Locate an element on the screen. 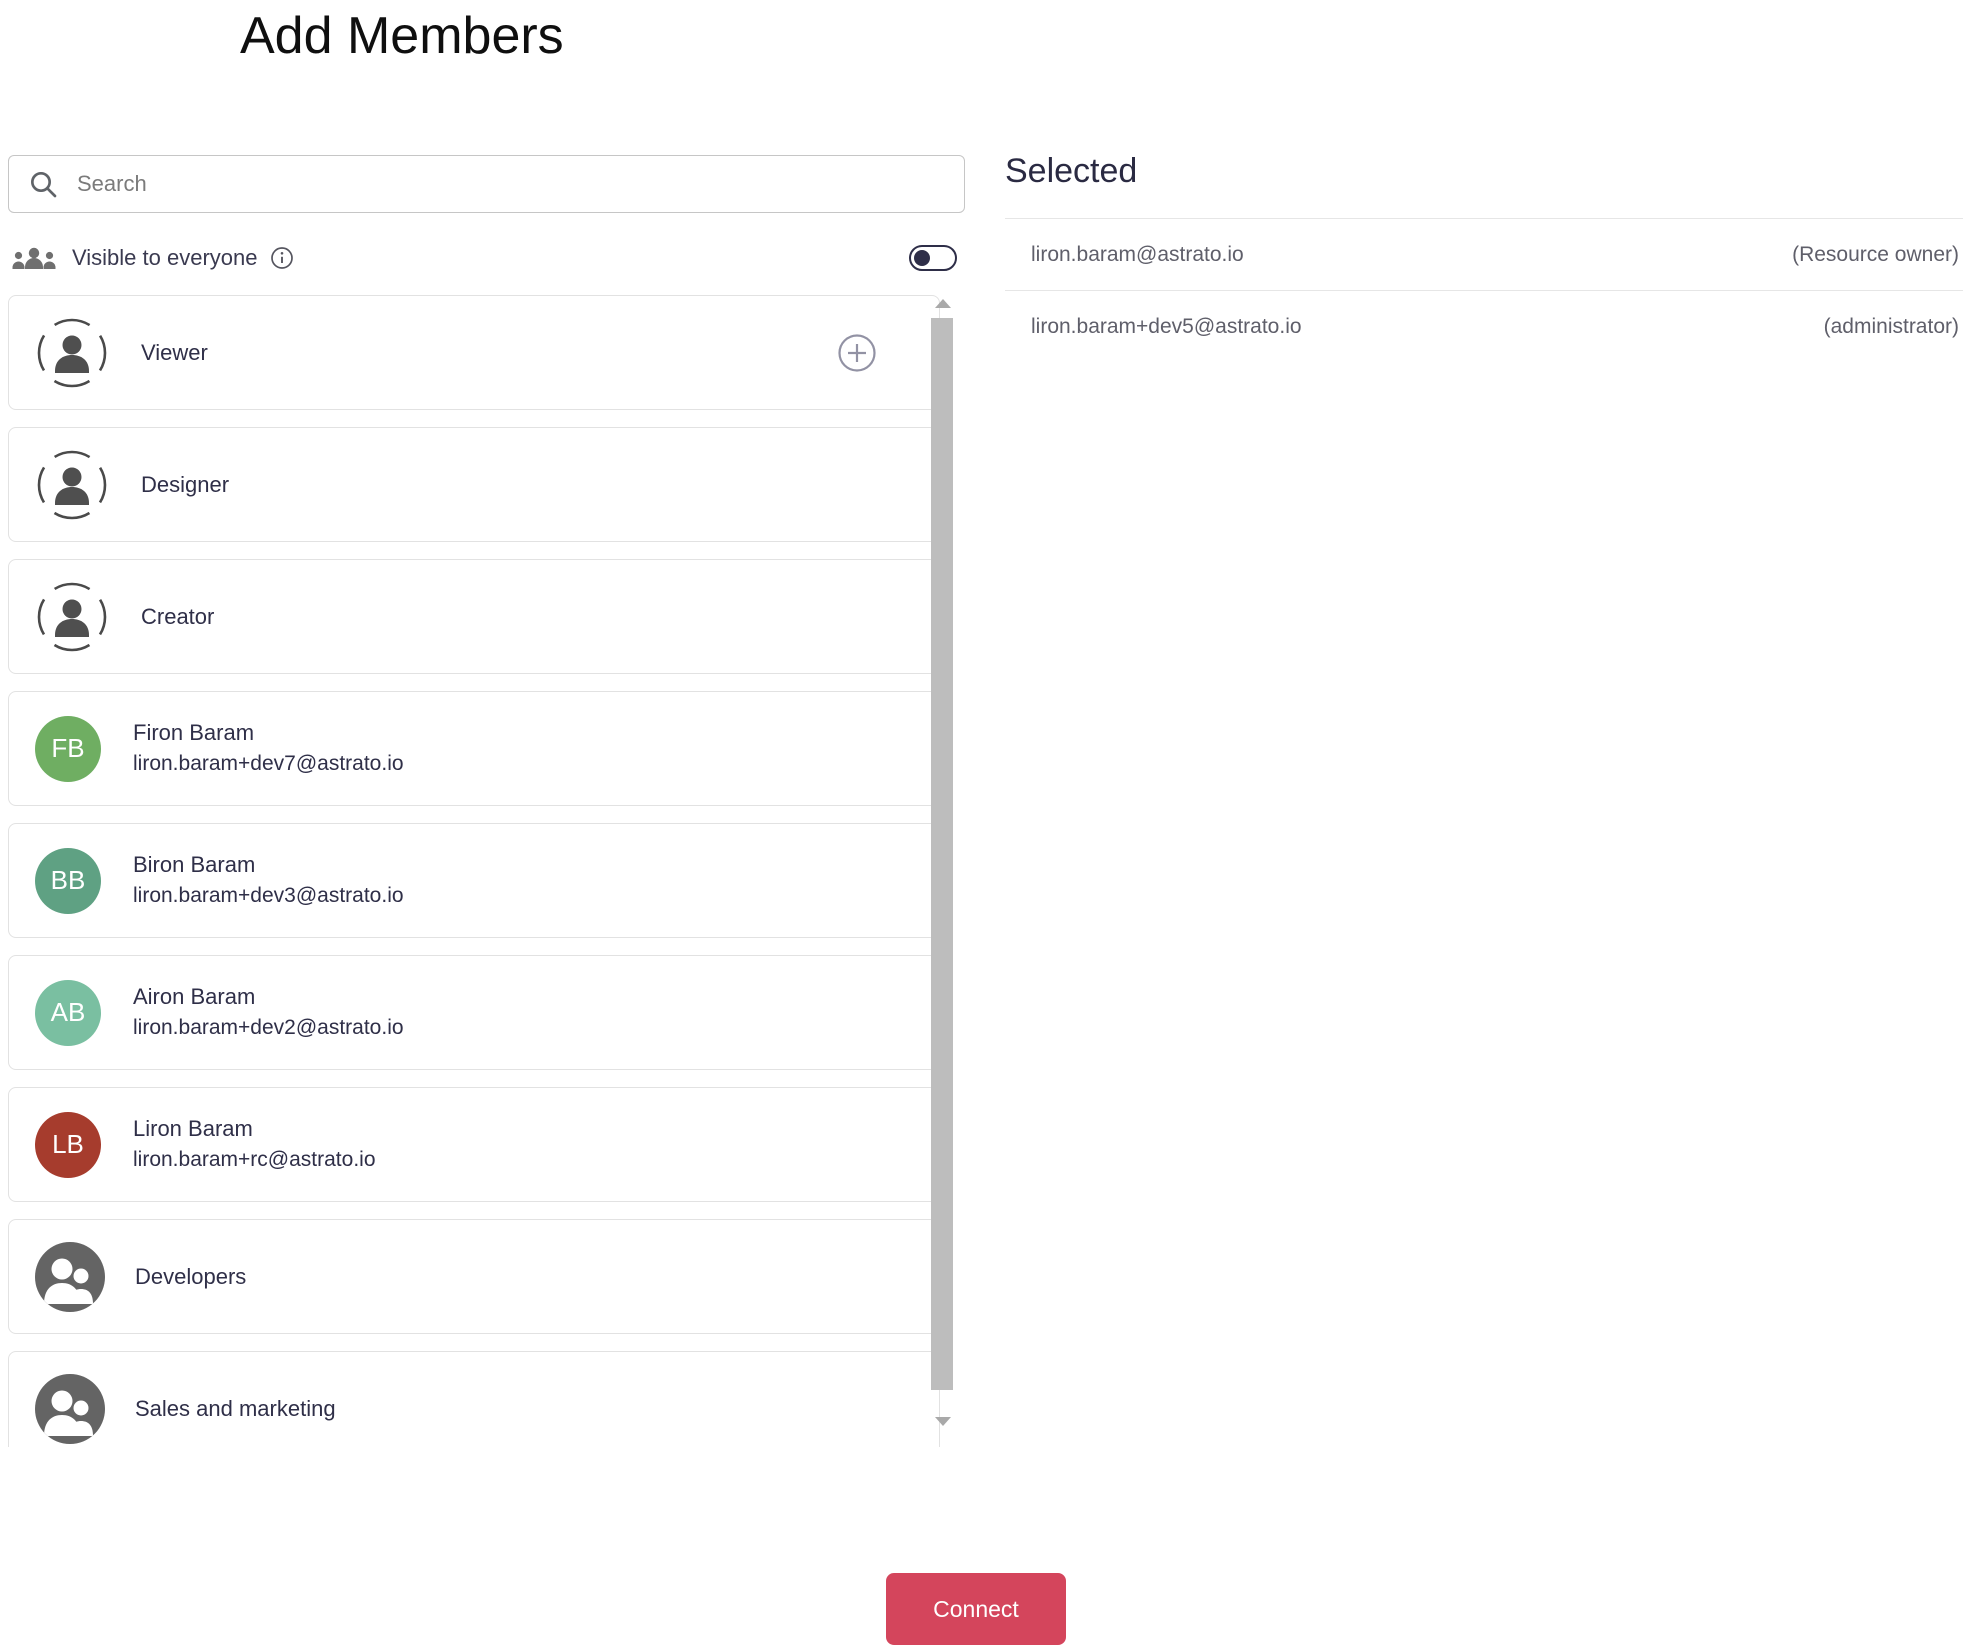  toggle-knob is located at coordinates (922, 258).